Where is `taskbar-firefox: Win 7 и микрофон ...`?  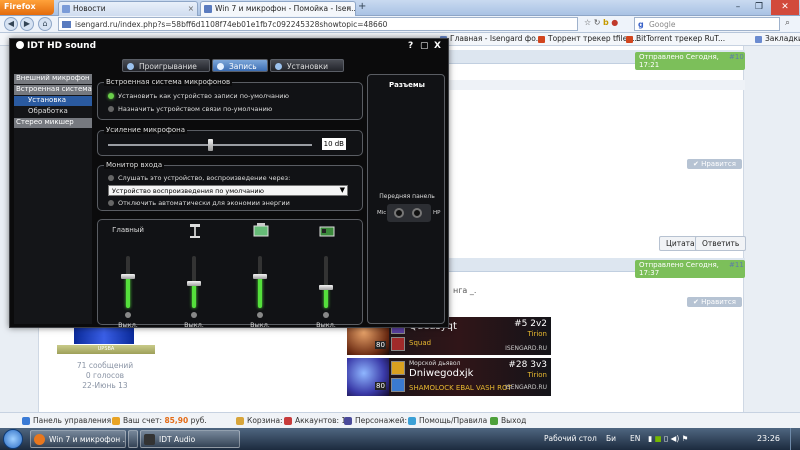
taskbar-firefox: Win 7 и микрофон ... is located at coordinates (78, 439).